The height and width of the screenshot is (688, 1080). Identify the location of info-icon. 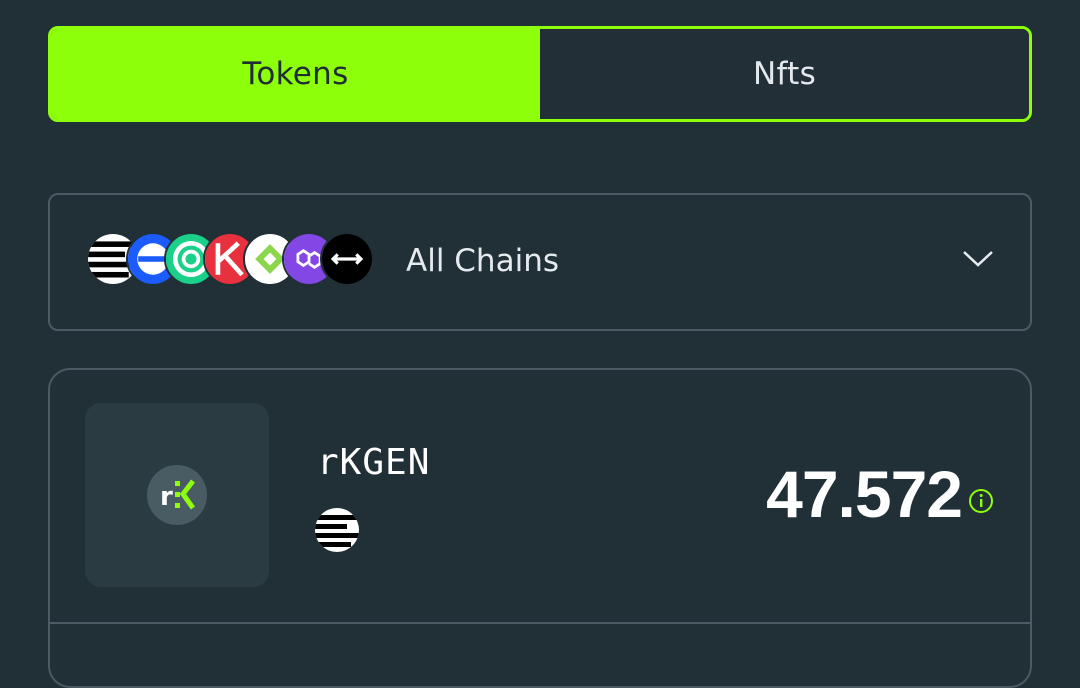
(981, 501).